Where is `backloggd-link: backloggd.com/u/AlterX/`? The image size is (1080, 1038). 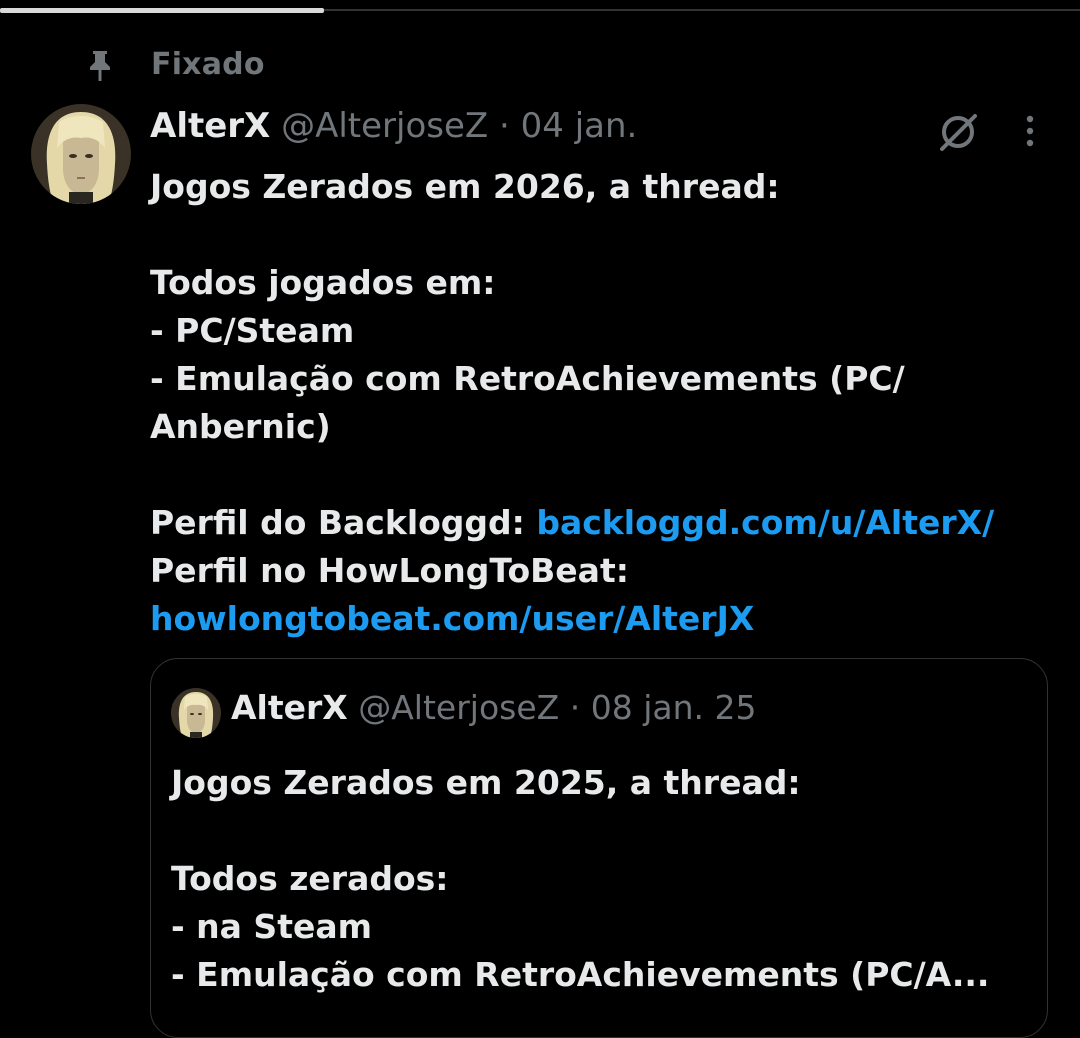
backloggd-link: backloggd.com/u/AlterX/ is located at coordinates (765, 522).